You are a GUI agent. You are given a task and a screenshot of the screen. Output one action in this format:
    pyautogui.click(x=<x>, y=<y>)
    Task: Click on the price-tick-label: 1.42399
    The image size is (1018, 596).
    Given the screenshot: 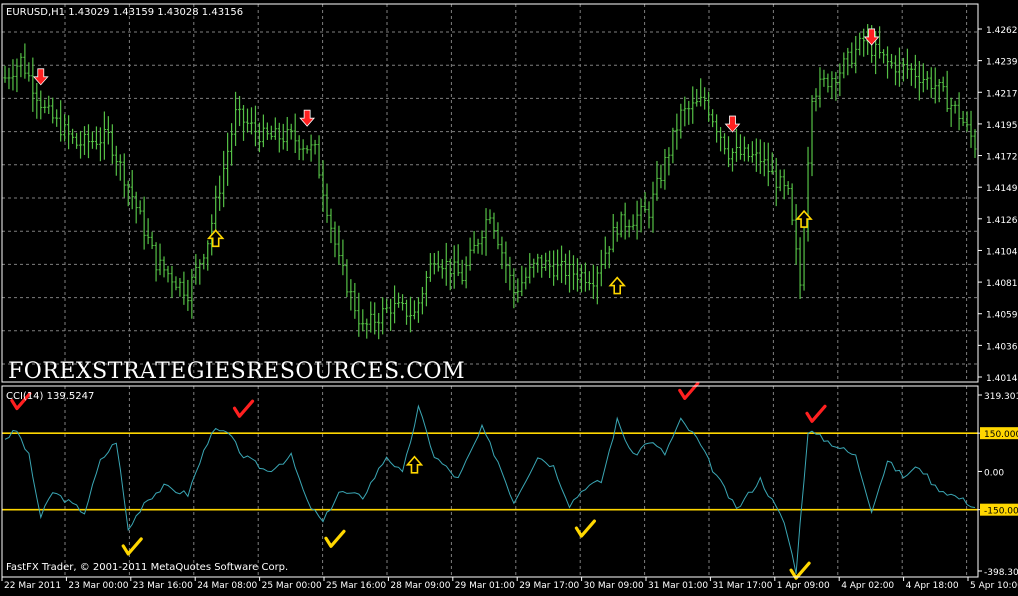 What is the action you would take?
    pyautogui.click(x=1002, y=63)
    